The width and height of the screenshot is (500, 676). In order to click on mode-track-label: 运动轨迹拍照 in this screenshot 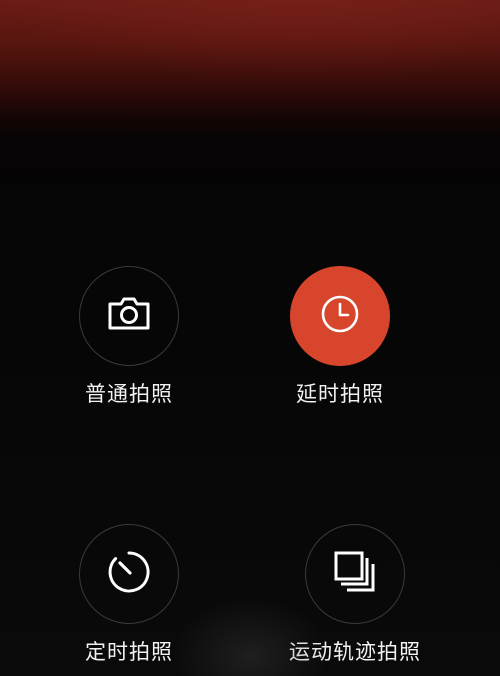, I will do `click(355, 652)`.